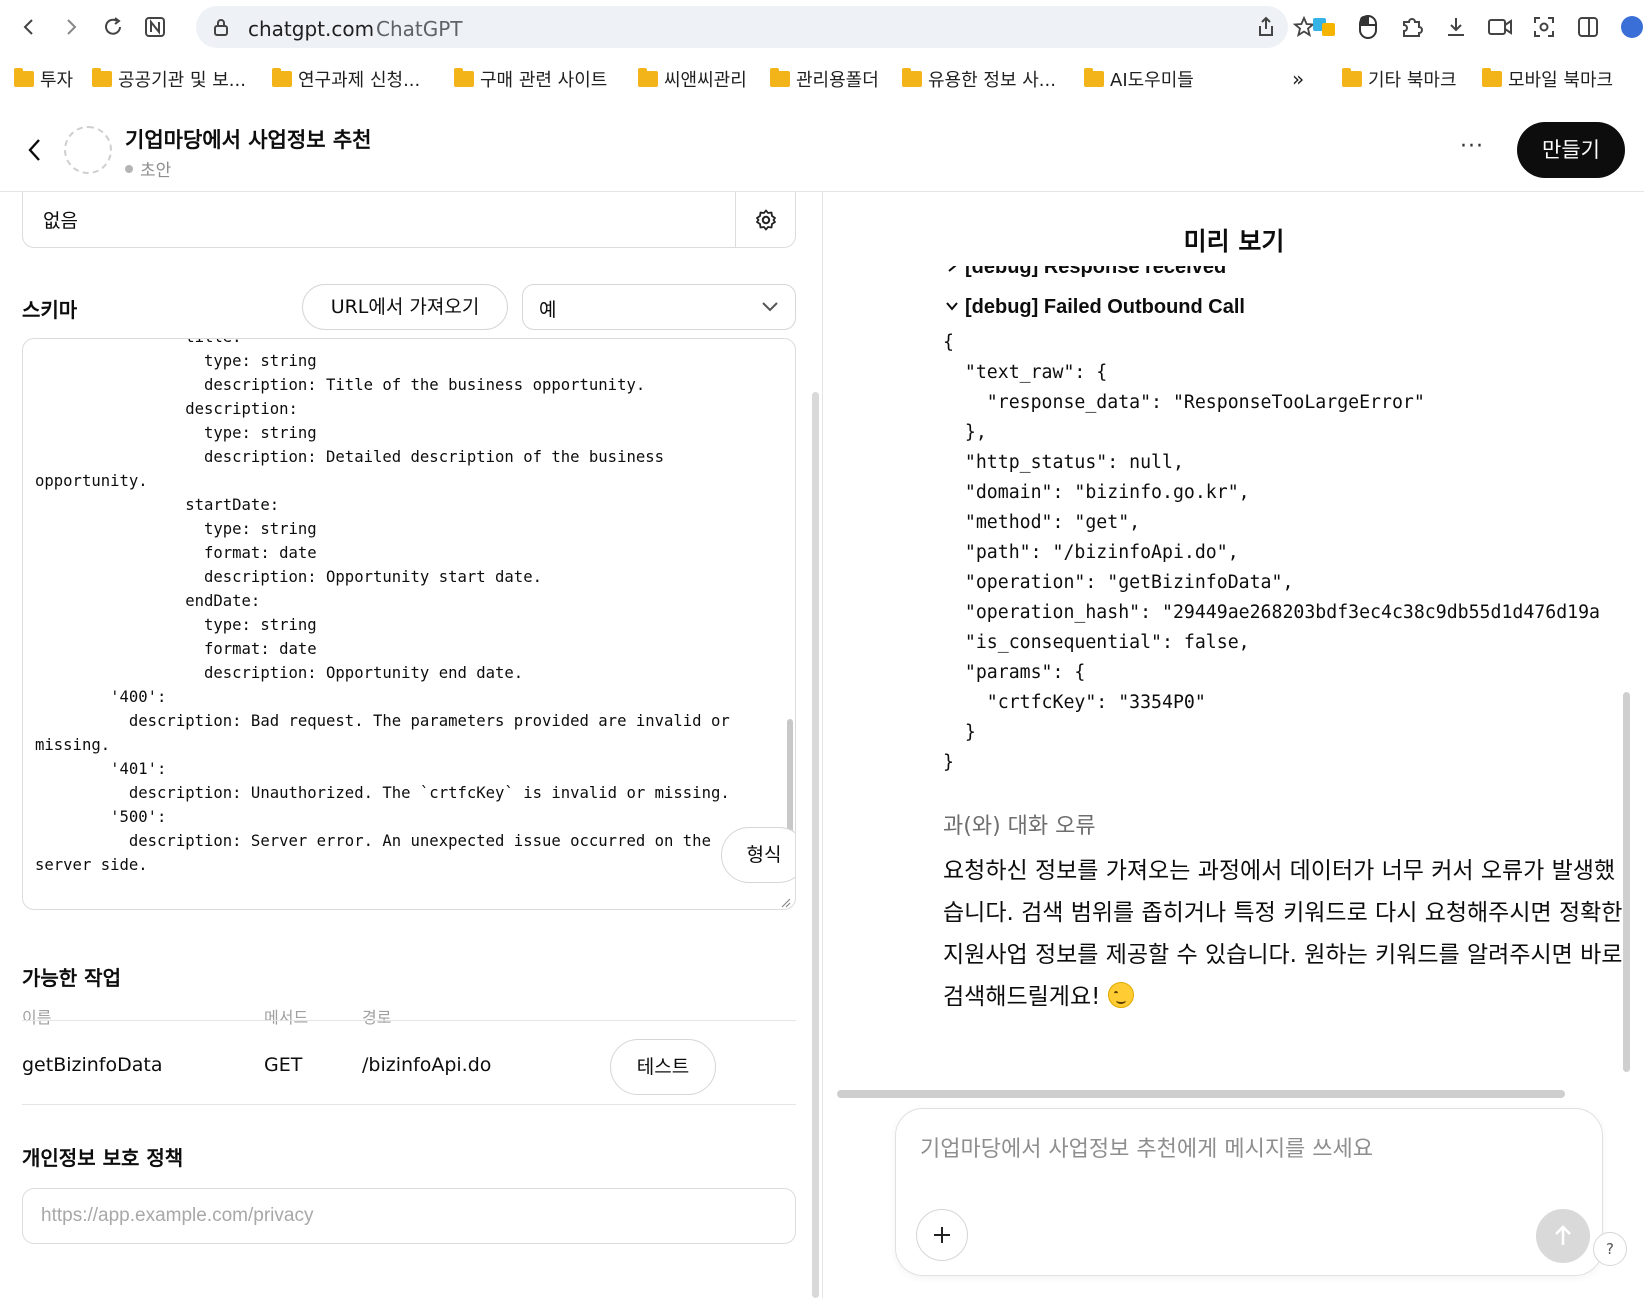 This screenshot has width=1644, height=1298. Describe the element at coordinates (663, 1067) in the screenshot. I see `test-button: 테스트` at that location.